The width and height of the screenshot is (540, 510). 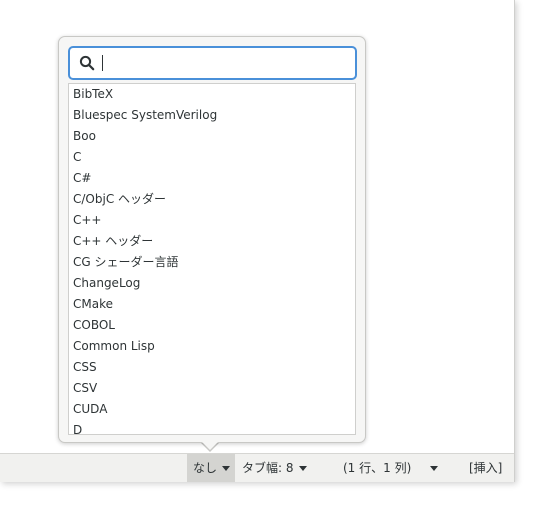 I want to click on language-list-item: CSS, so click(x=212, y=367).